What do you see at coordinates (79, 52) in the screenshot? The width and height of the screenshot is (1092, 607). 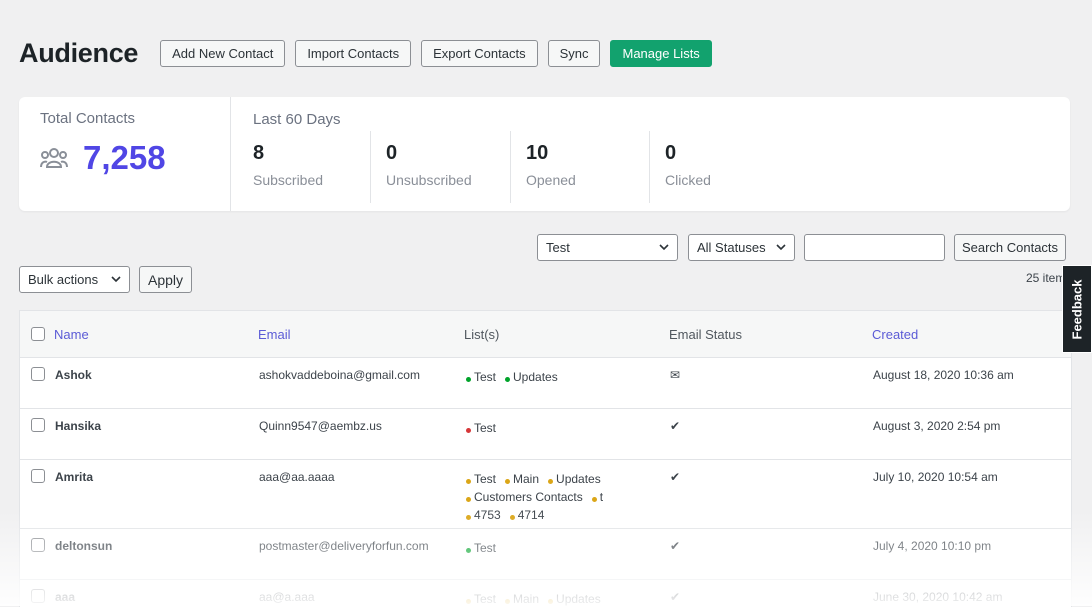 I see `page-title: Audience` at bounding box center [79, 52].